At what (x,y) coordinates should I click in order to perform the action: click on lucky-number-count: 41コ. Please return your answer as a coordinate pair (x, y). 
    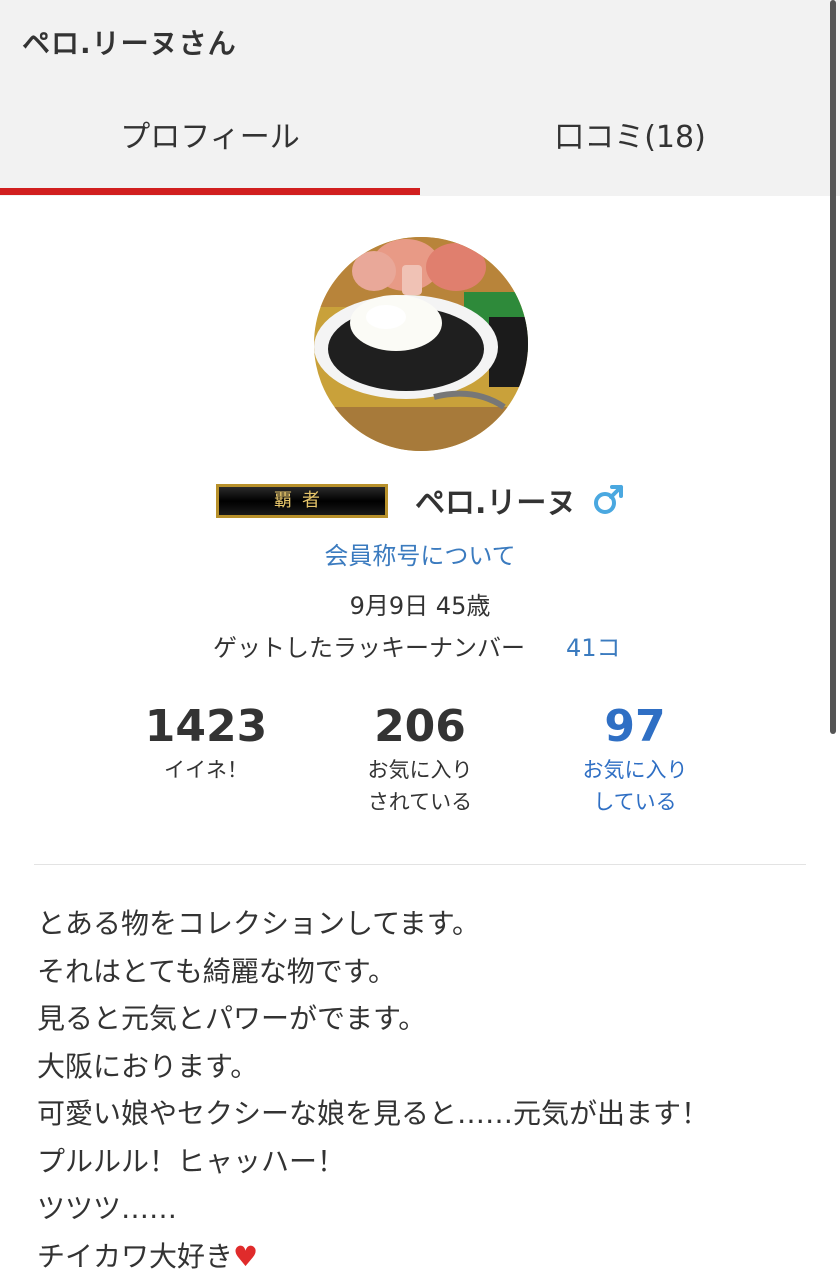
    Looking at the image, I should click on (593, 645).